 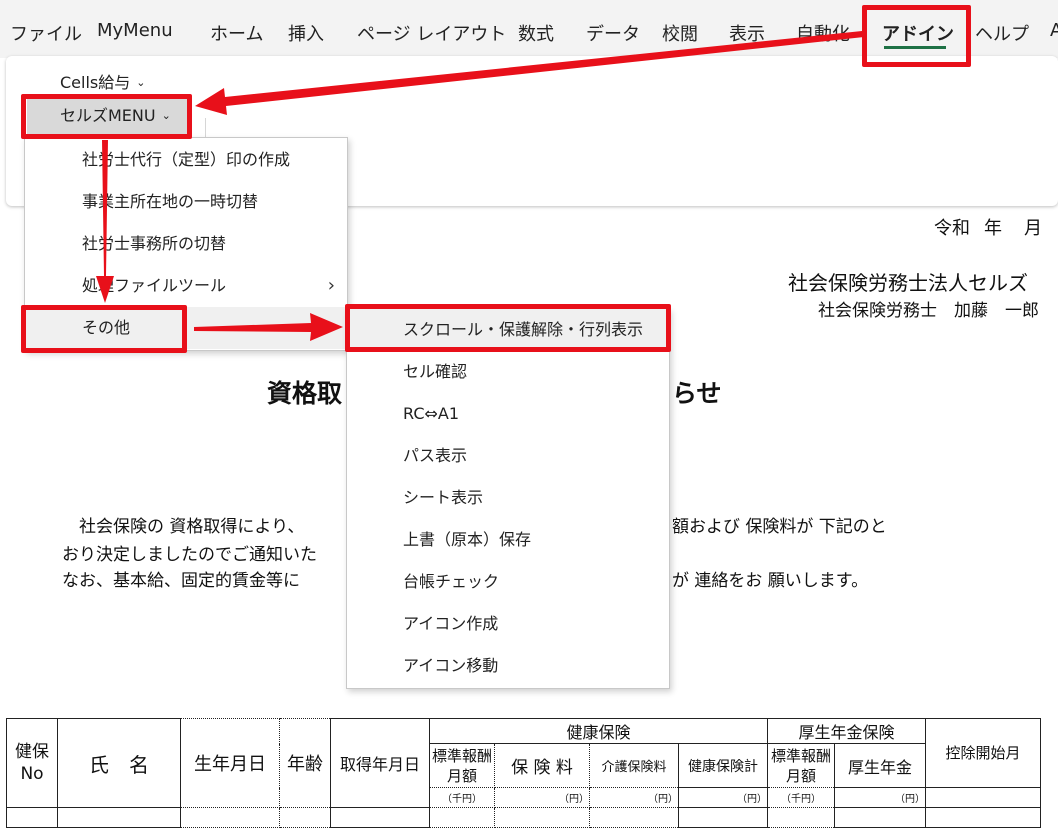 I want to click on chevron-down-icon: ⌄, so click(x=141, y=82).